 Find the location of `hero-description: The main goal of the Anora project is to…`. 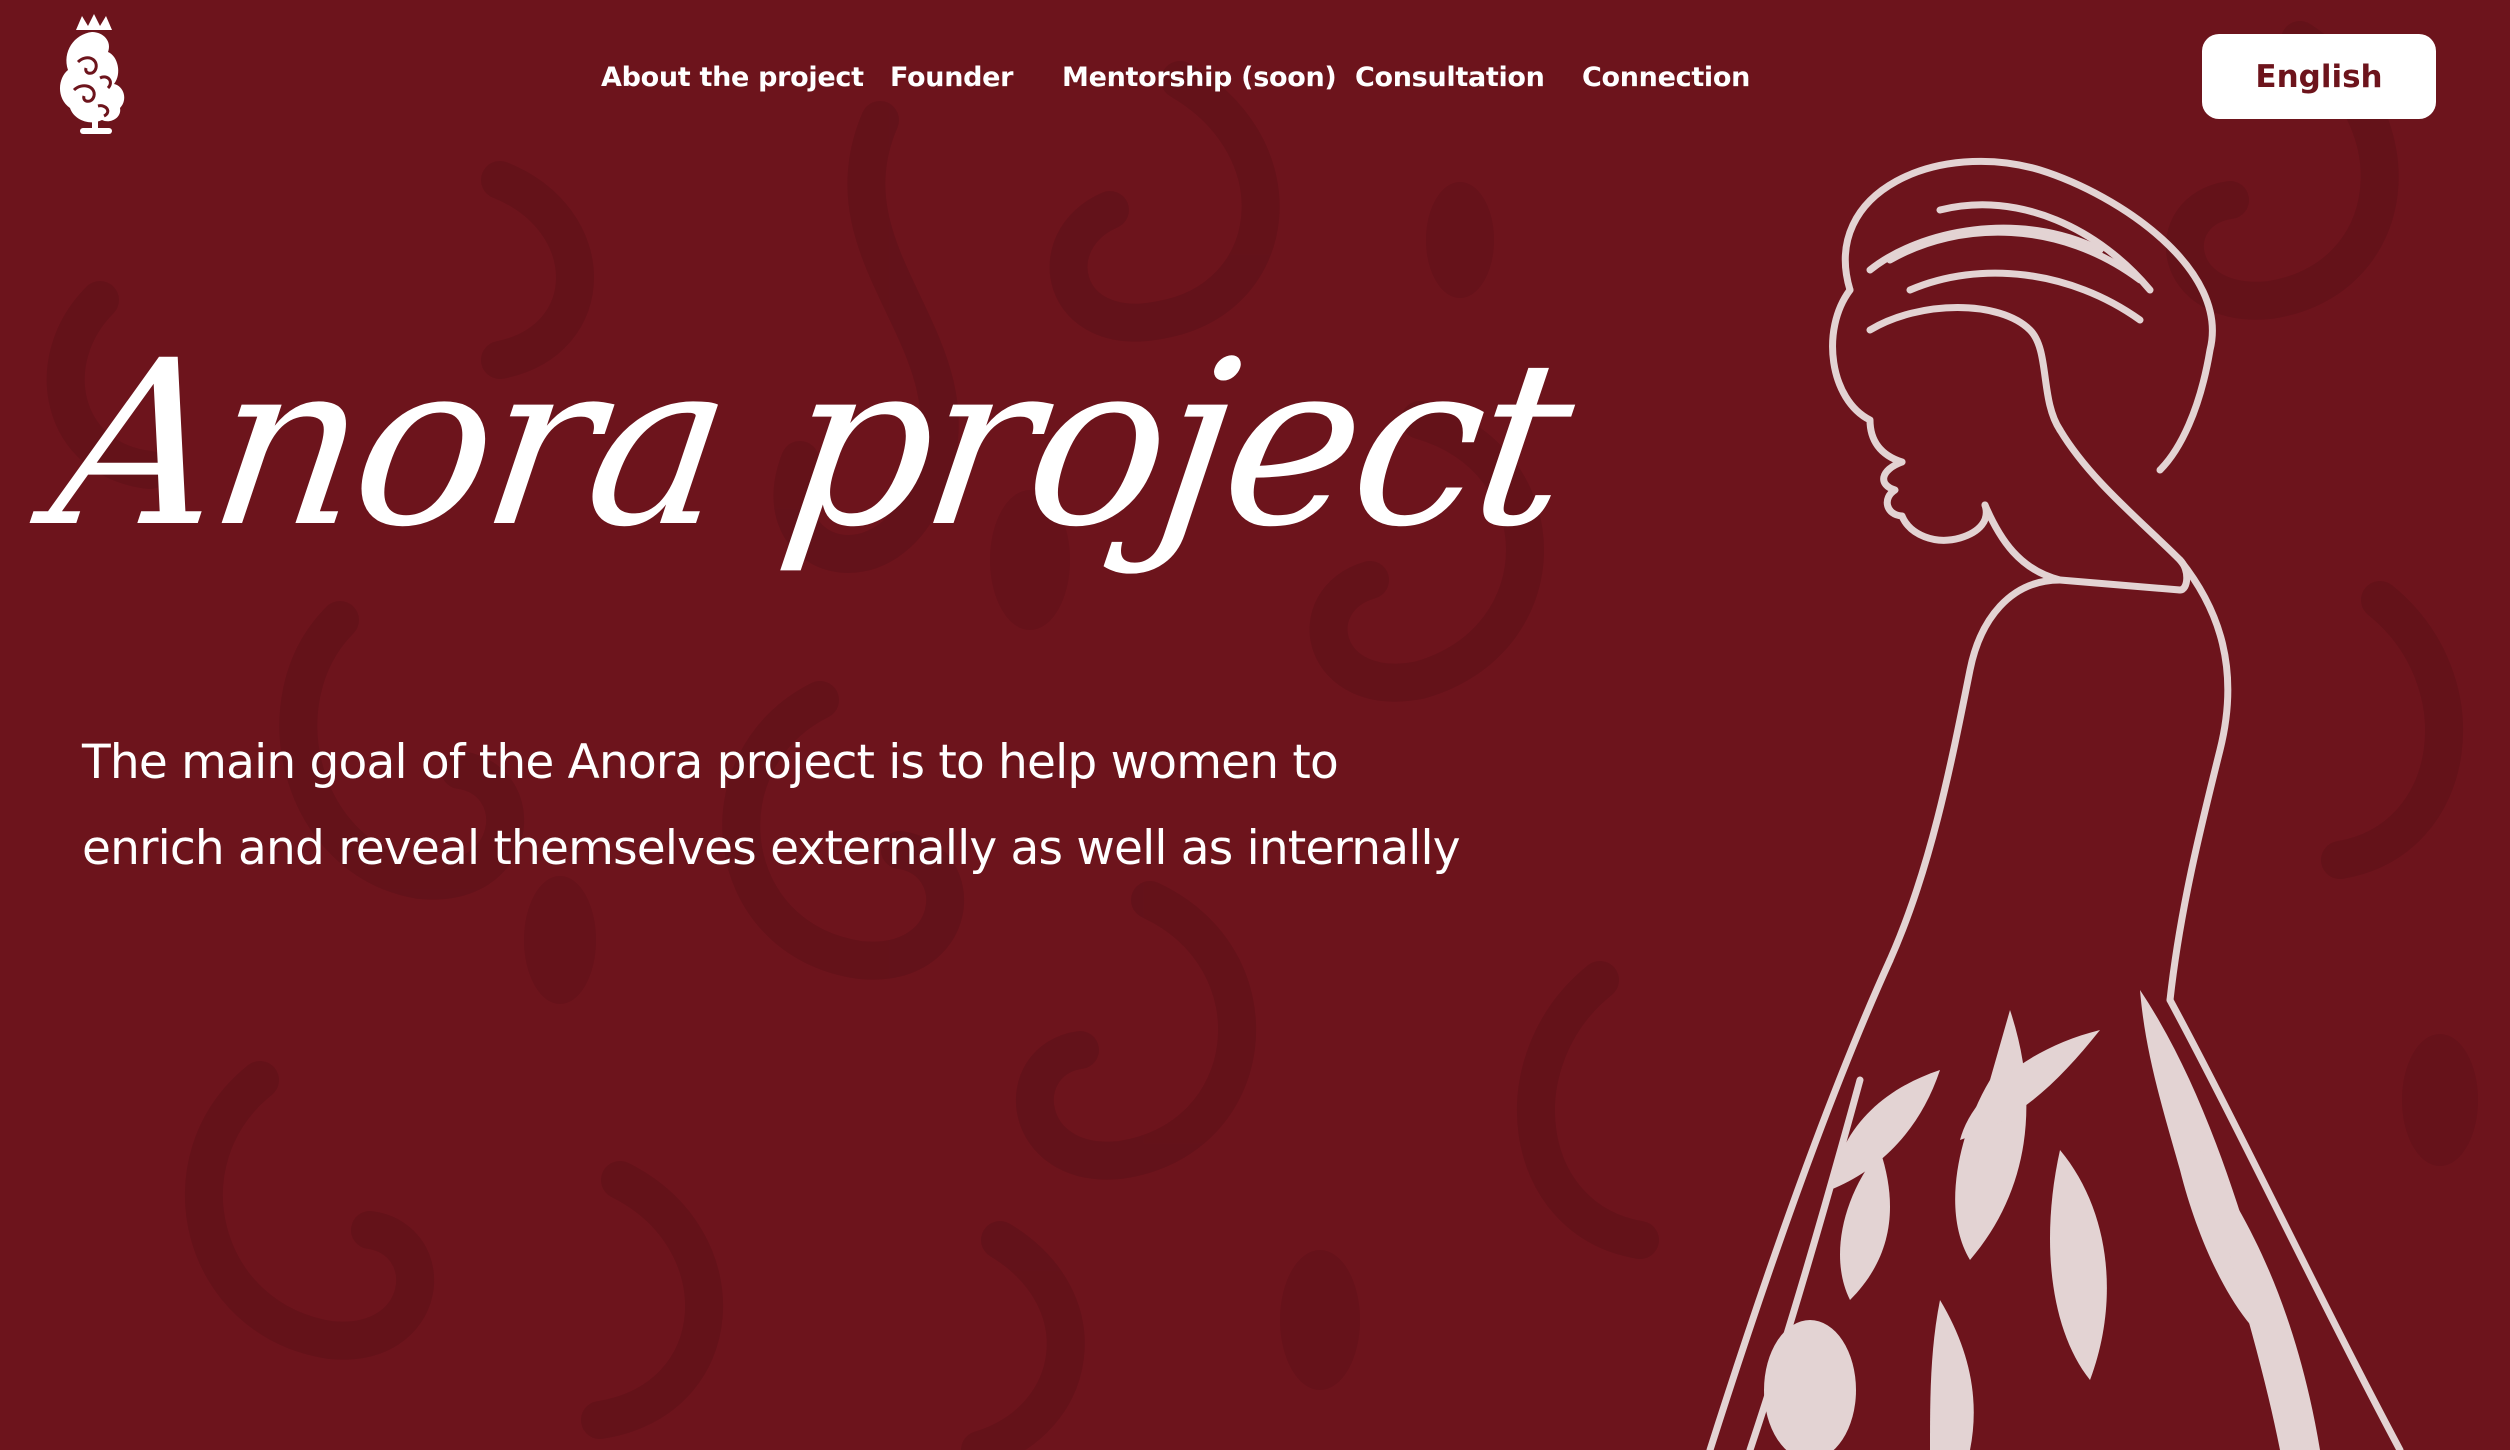

hero-description: The main goal of the Anora project is to… is located at coordinates (771, 805).